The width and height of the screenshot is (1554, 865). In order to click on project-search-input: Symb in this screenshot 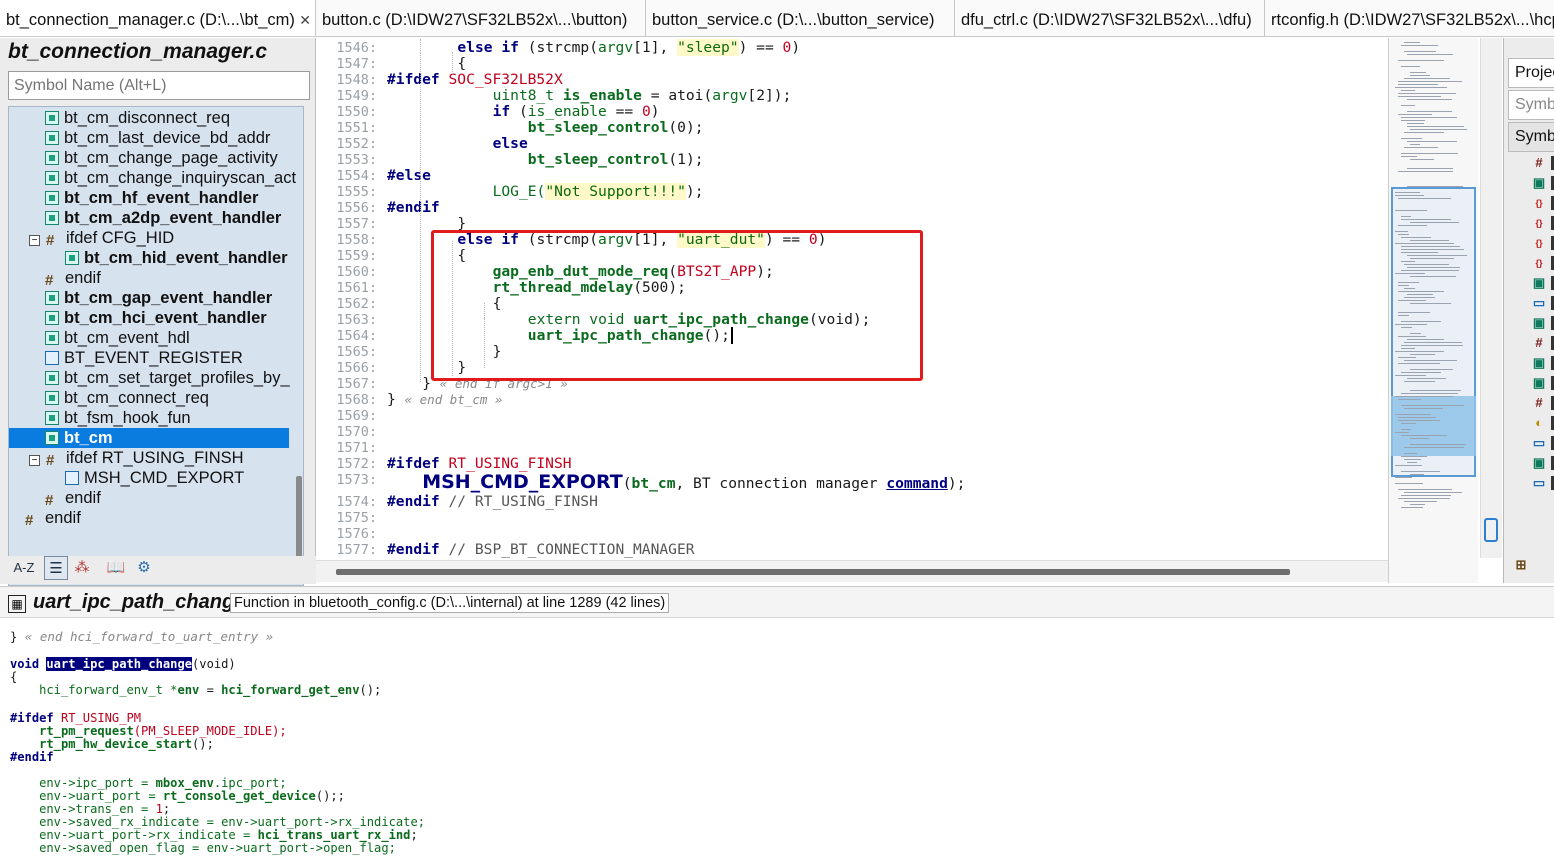, I will do `click(1531, 105)`.